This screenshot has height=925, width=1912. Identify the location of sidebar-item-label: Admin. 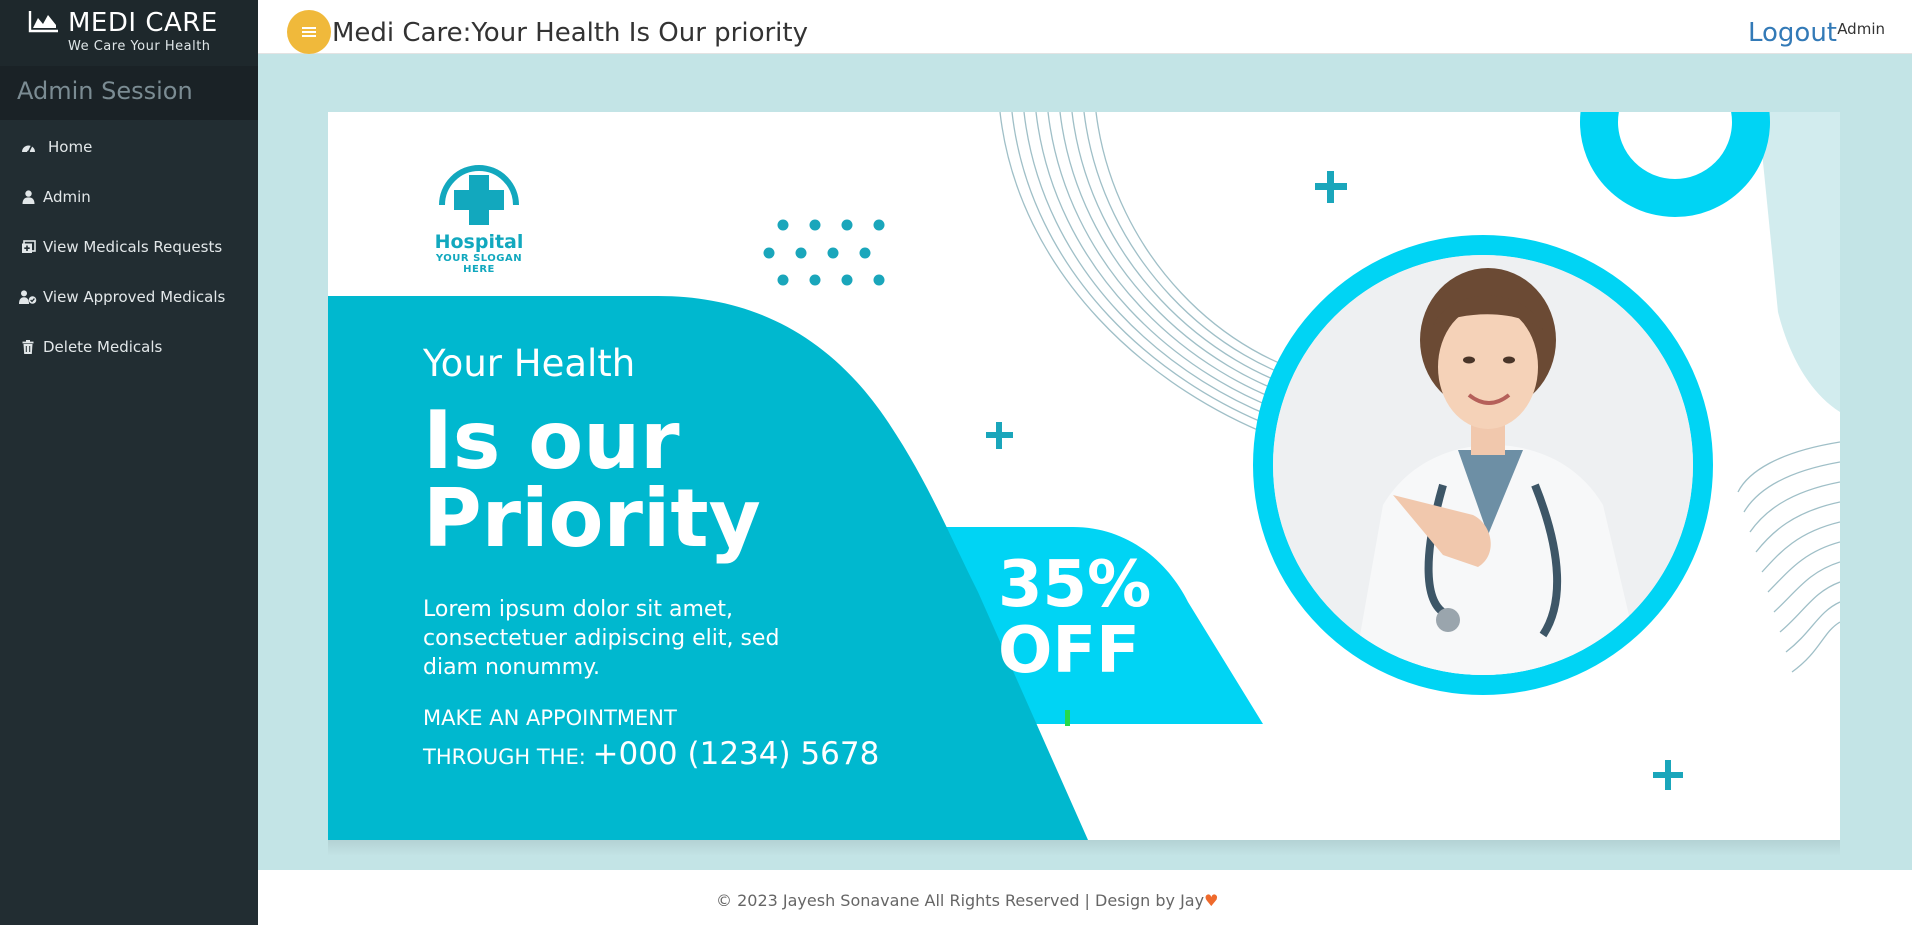
(67, 197).